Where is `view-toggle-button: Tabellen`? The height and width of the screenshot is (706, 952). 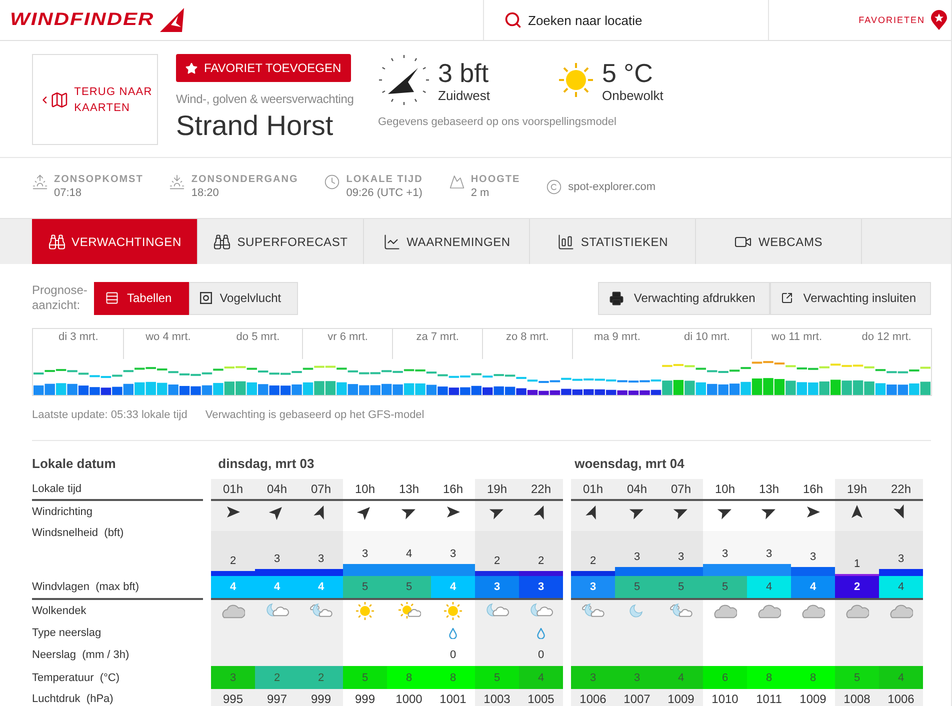
view-toggle-button: Tabellen is located at coordinates (141, 298).